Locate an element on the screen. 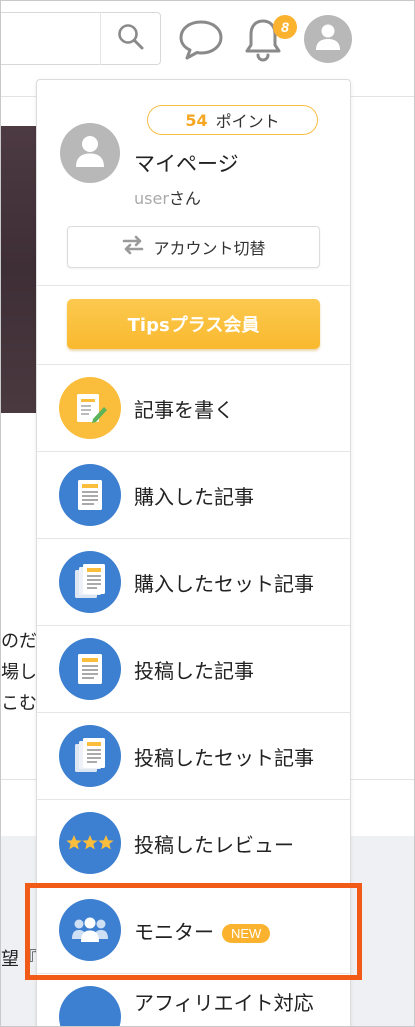  menu-item-affiliate: アフィリエイト対応 is located at coordinates (193, 999).